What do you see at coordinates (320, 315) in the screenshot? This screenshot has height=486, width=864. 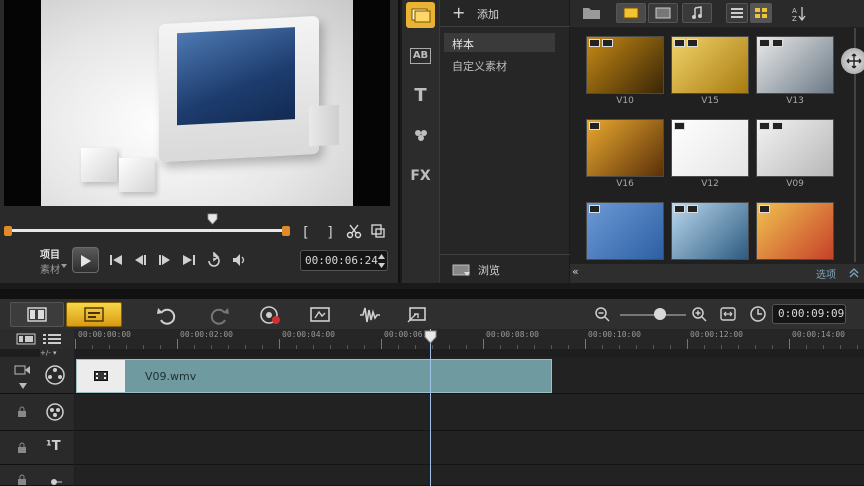 I see `mix-video-icon` at bounding box center [320, 315].